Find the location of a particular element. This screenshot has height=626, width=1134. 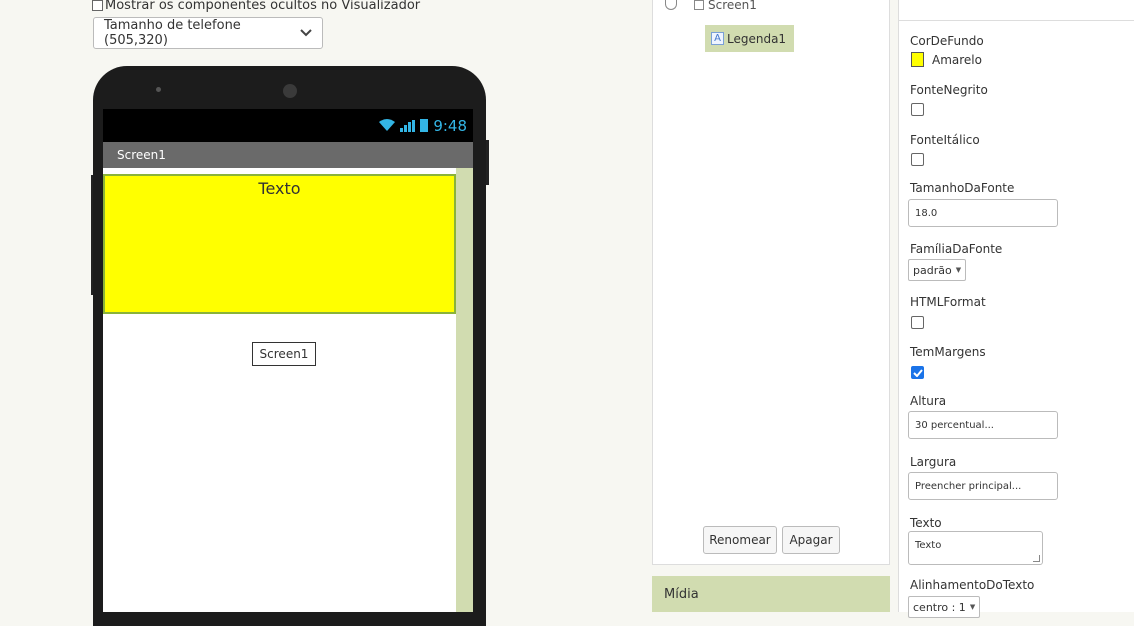

phone-camera is located at coordinates (290, 91).